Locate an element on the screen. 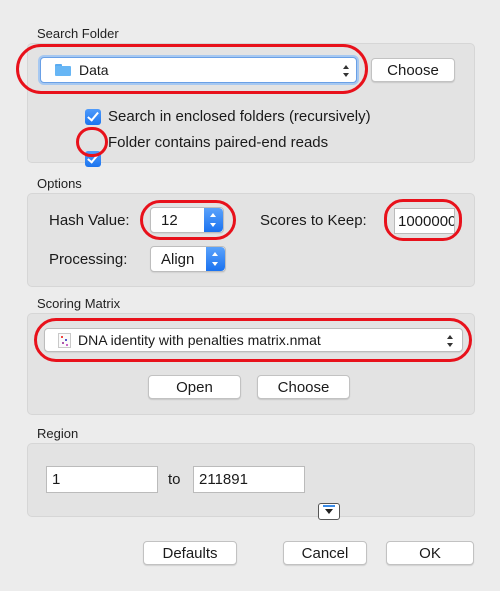 The image size is (500, 591). region-to-label: to is located at coordinates (174, 479).